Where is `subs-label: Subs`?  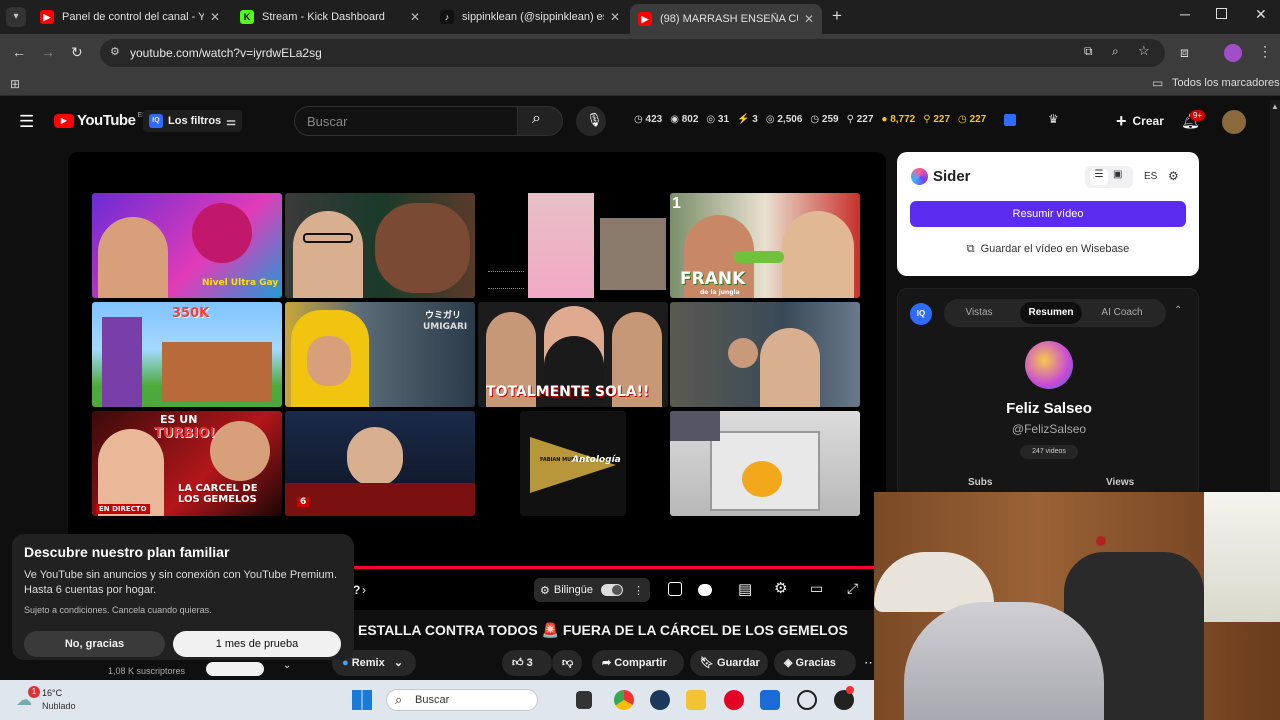
subs-label: Subs is located at coordinates (980, 482).